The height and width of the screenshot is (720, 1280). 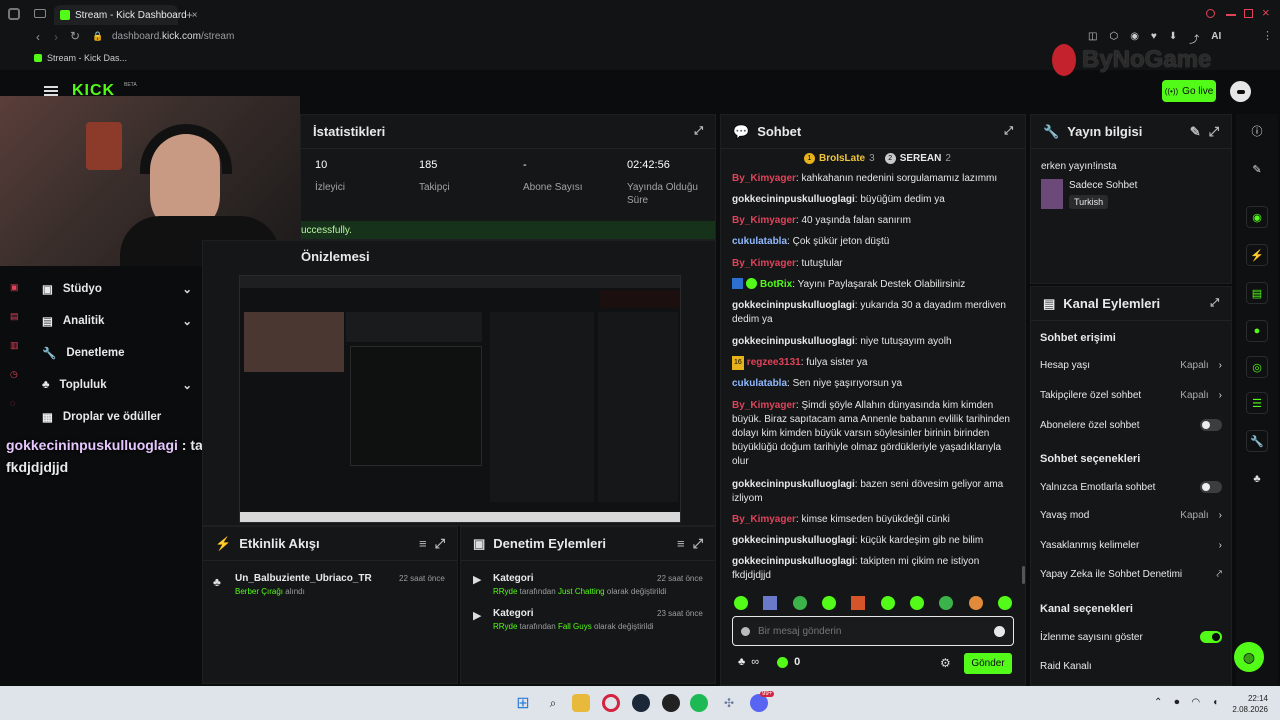 What do you see at coordinates (1245, 704) in the screenshot?
I see `clock: 22:14 2.08.2026` at bounding box center [1245, 704].